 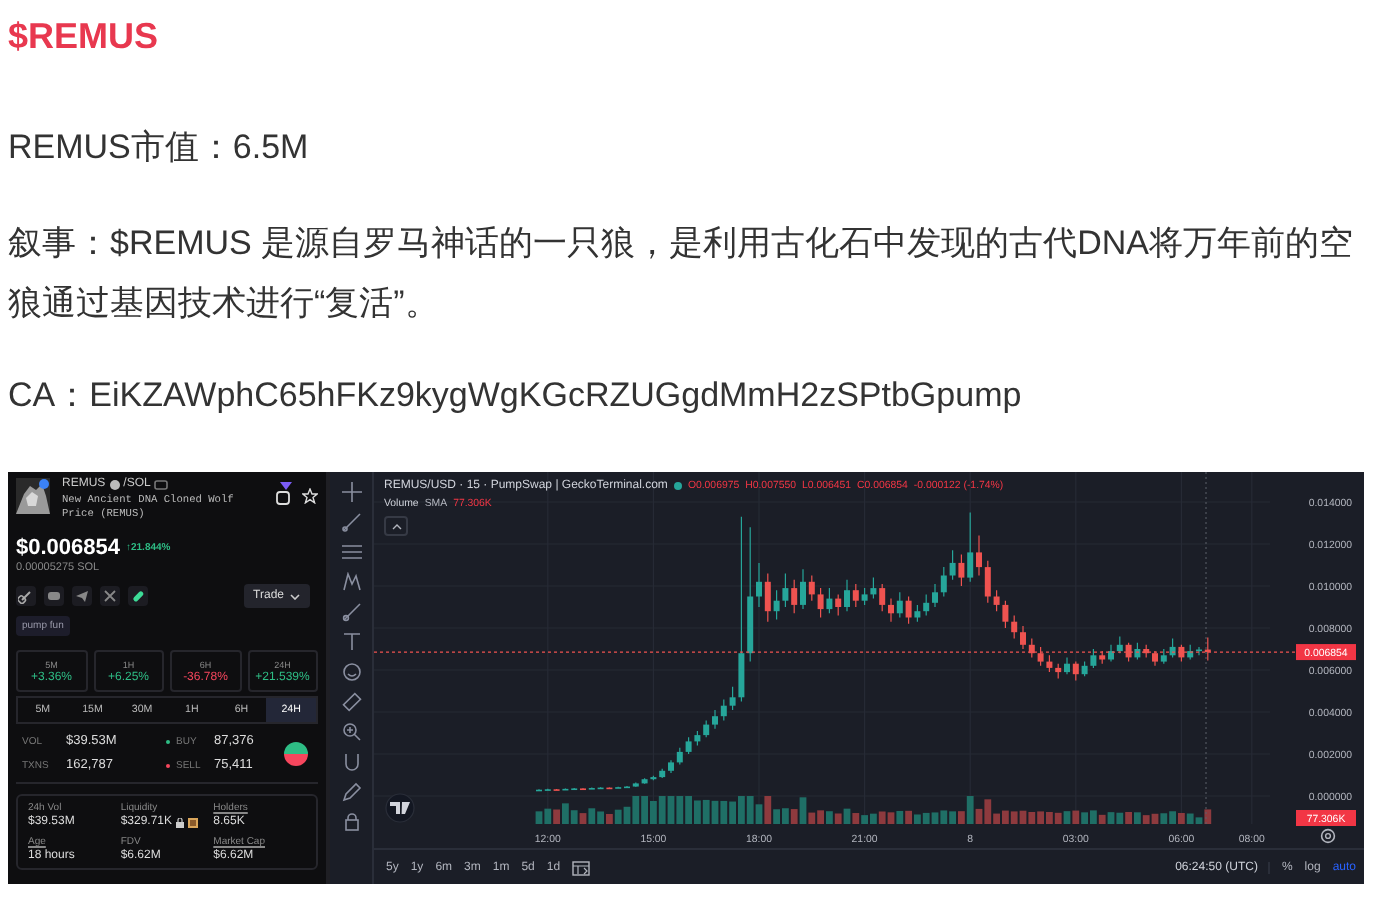 What do you see at coordinates (677, 486) in the screenshot?
I see `status-dot-icon` at bounding box center [677, 486].